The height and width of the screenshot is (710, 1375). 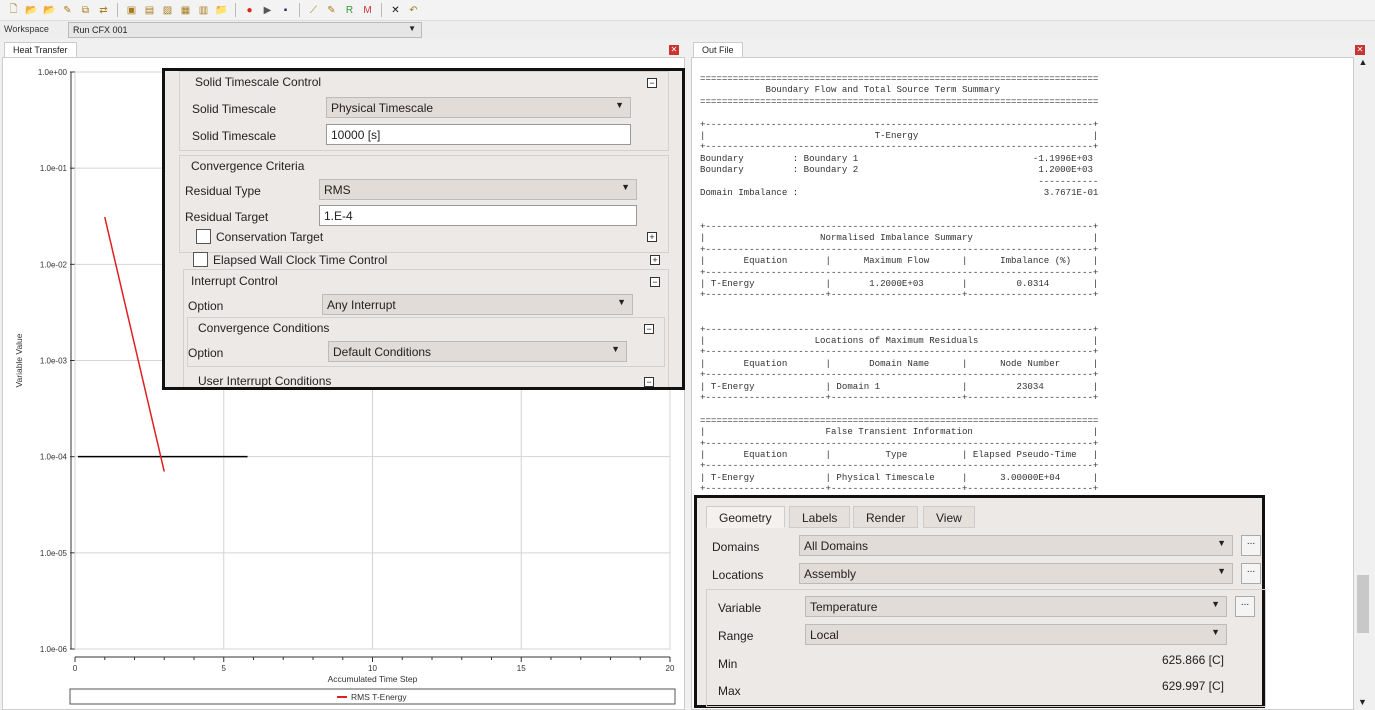 I want to click on layout-icon: ▥, so click(x=203, y=10).